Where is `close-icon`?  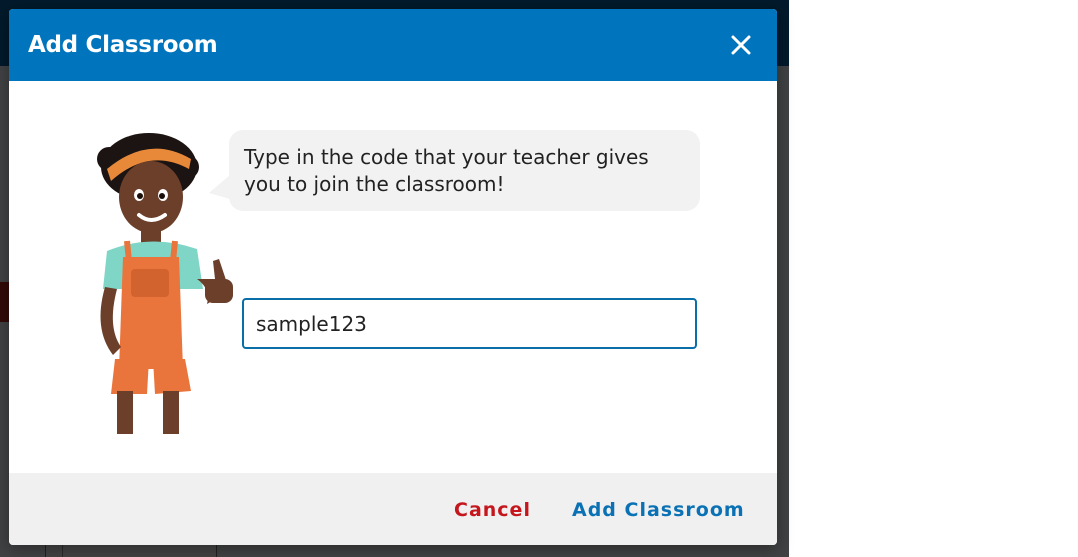
close-icon is located at coordinates (741, 45).